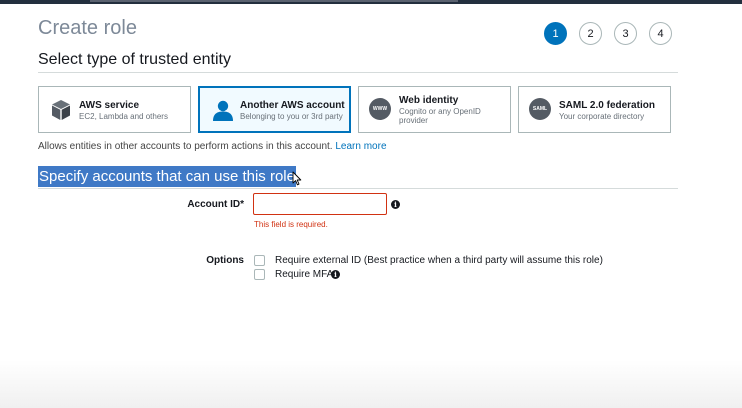 The image size is (742, 408). Describe the element at coordinates (607, 105) in the screenshot. I see `entity-card-title: SAML 2.0 federation` at that location.